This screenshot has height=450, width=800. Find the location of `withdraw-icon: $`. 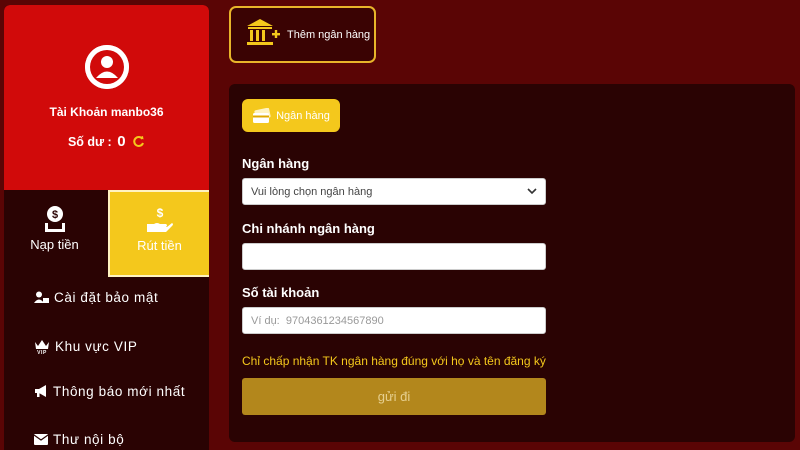

withdraw-icon: $ is located at coordinates (159, 219).